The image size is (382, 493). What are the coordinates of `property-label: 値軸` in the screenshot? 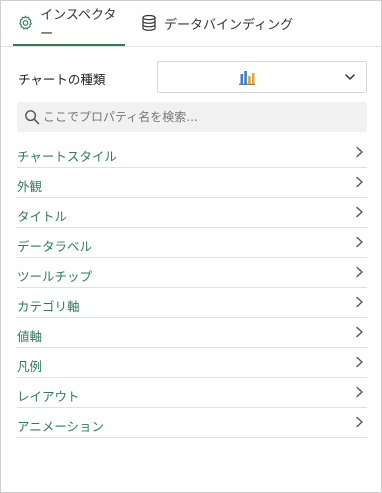 It's located at (30, 336).